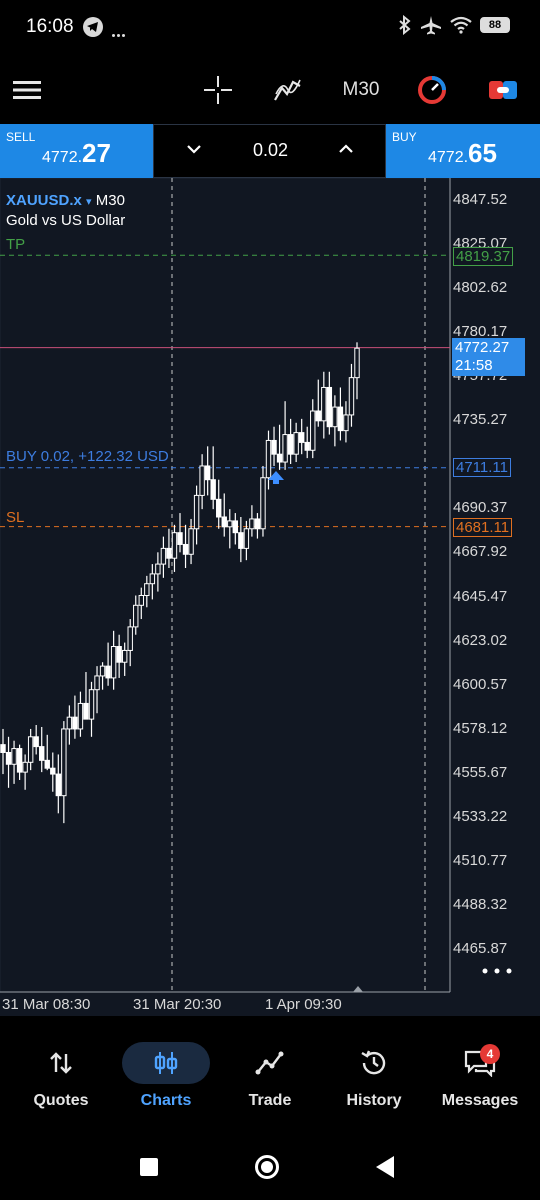 Image resolution: width=540 pixels, height=1200 pixels. What do you see at coordinates (474, 365) in the screenshot?
I see `bar-countdown: 21:58` at bounding box center [474, 365].